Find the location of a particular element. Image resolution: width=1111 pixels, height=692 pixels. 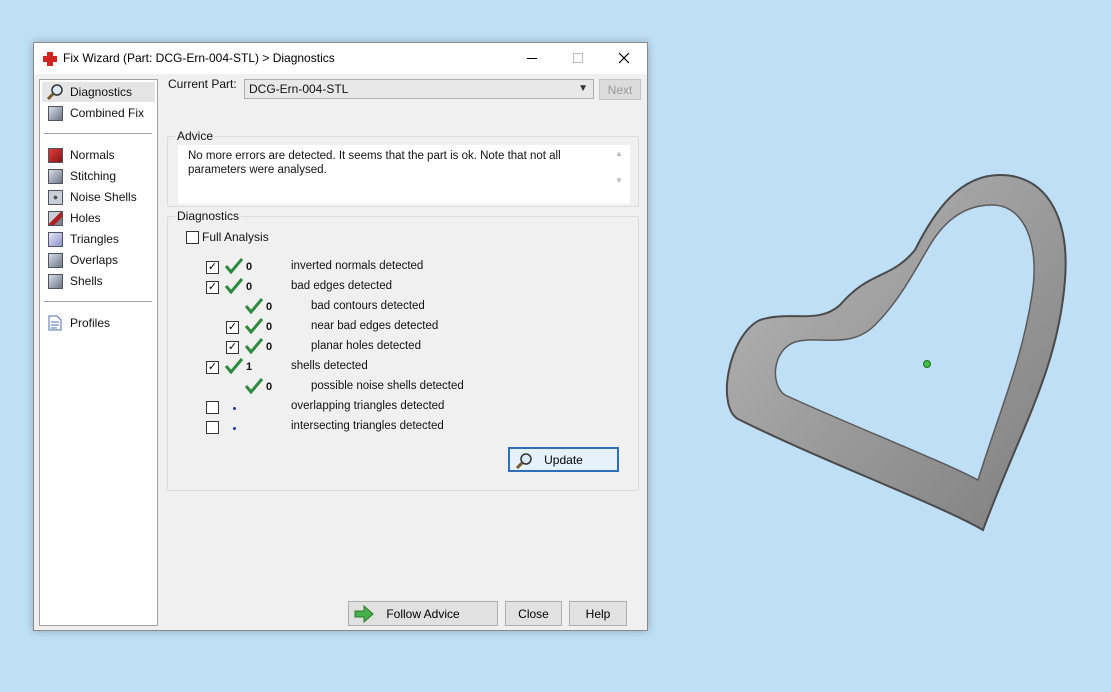

current-part-select: DCG-Ern-004-STL ▼ is located at coordinates (419, 89).